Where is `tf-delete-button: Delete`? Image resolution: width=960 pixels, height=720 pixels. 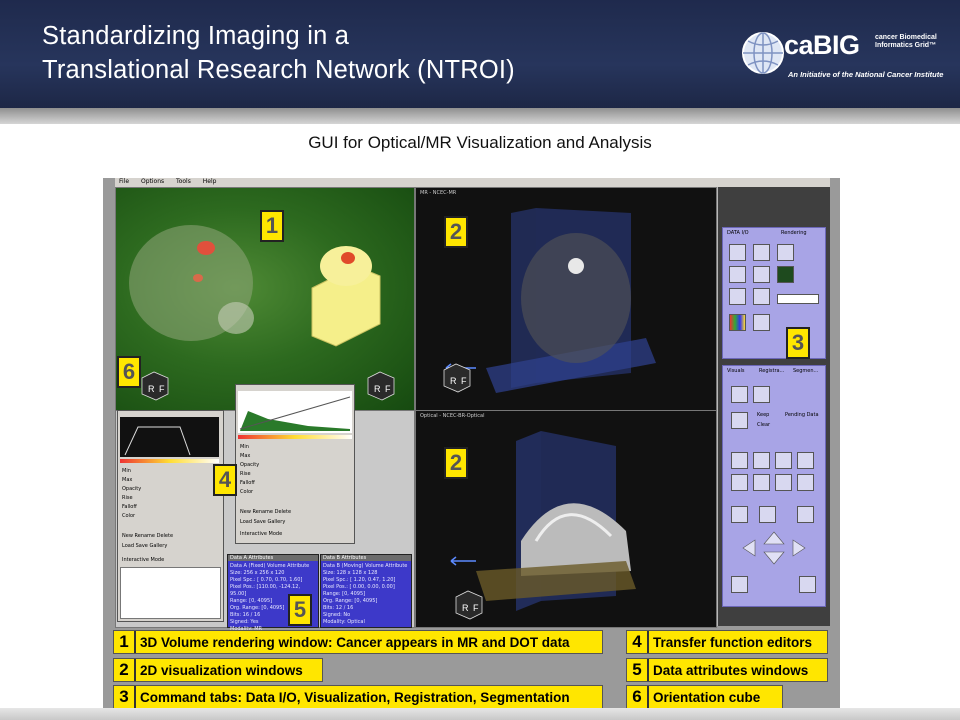
tf-delete-button: Delete is located at coordinates (165, 536).